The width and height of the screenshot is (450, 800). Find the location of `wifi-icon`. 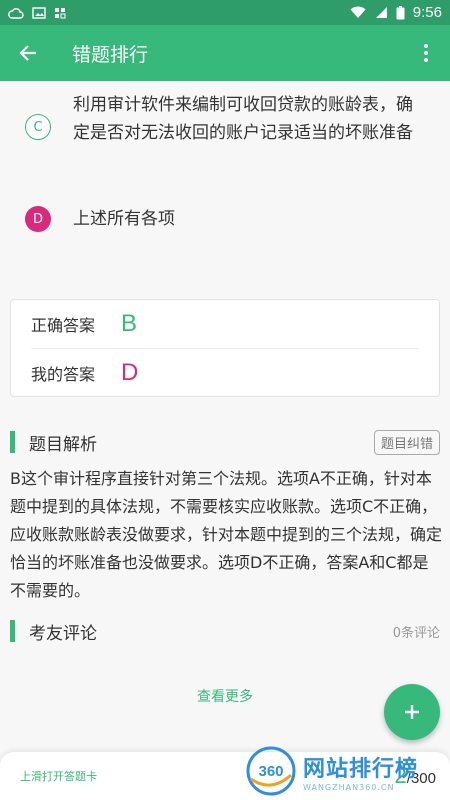

wifi-icon is located at coordinates (358, 12).